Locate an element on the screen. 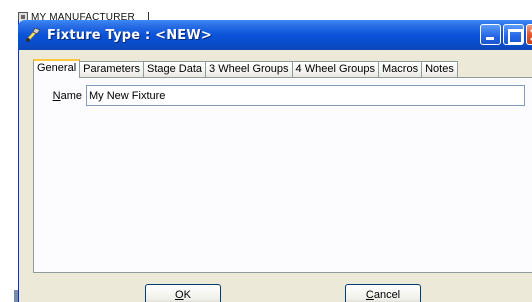 The image size is (532, 302). name-label: Name is located at coordinates (67, 95).